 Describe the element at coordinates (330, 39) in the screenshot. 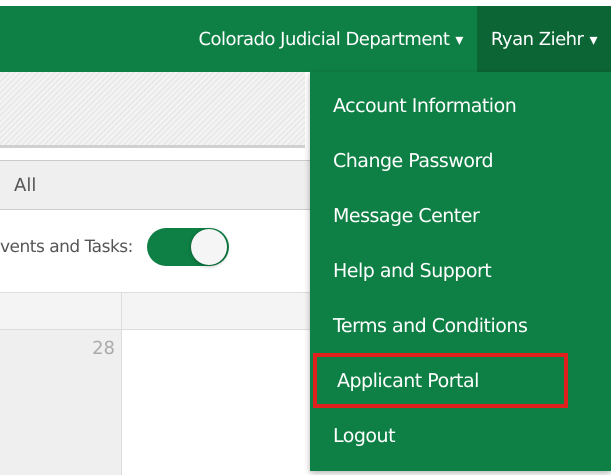

I see `organization-menu-button: Colorado Judicial Department ▾` at that location.